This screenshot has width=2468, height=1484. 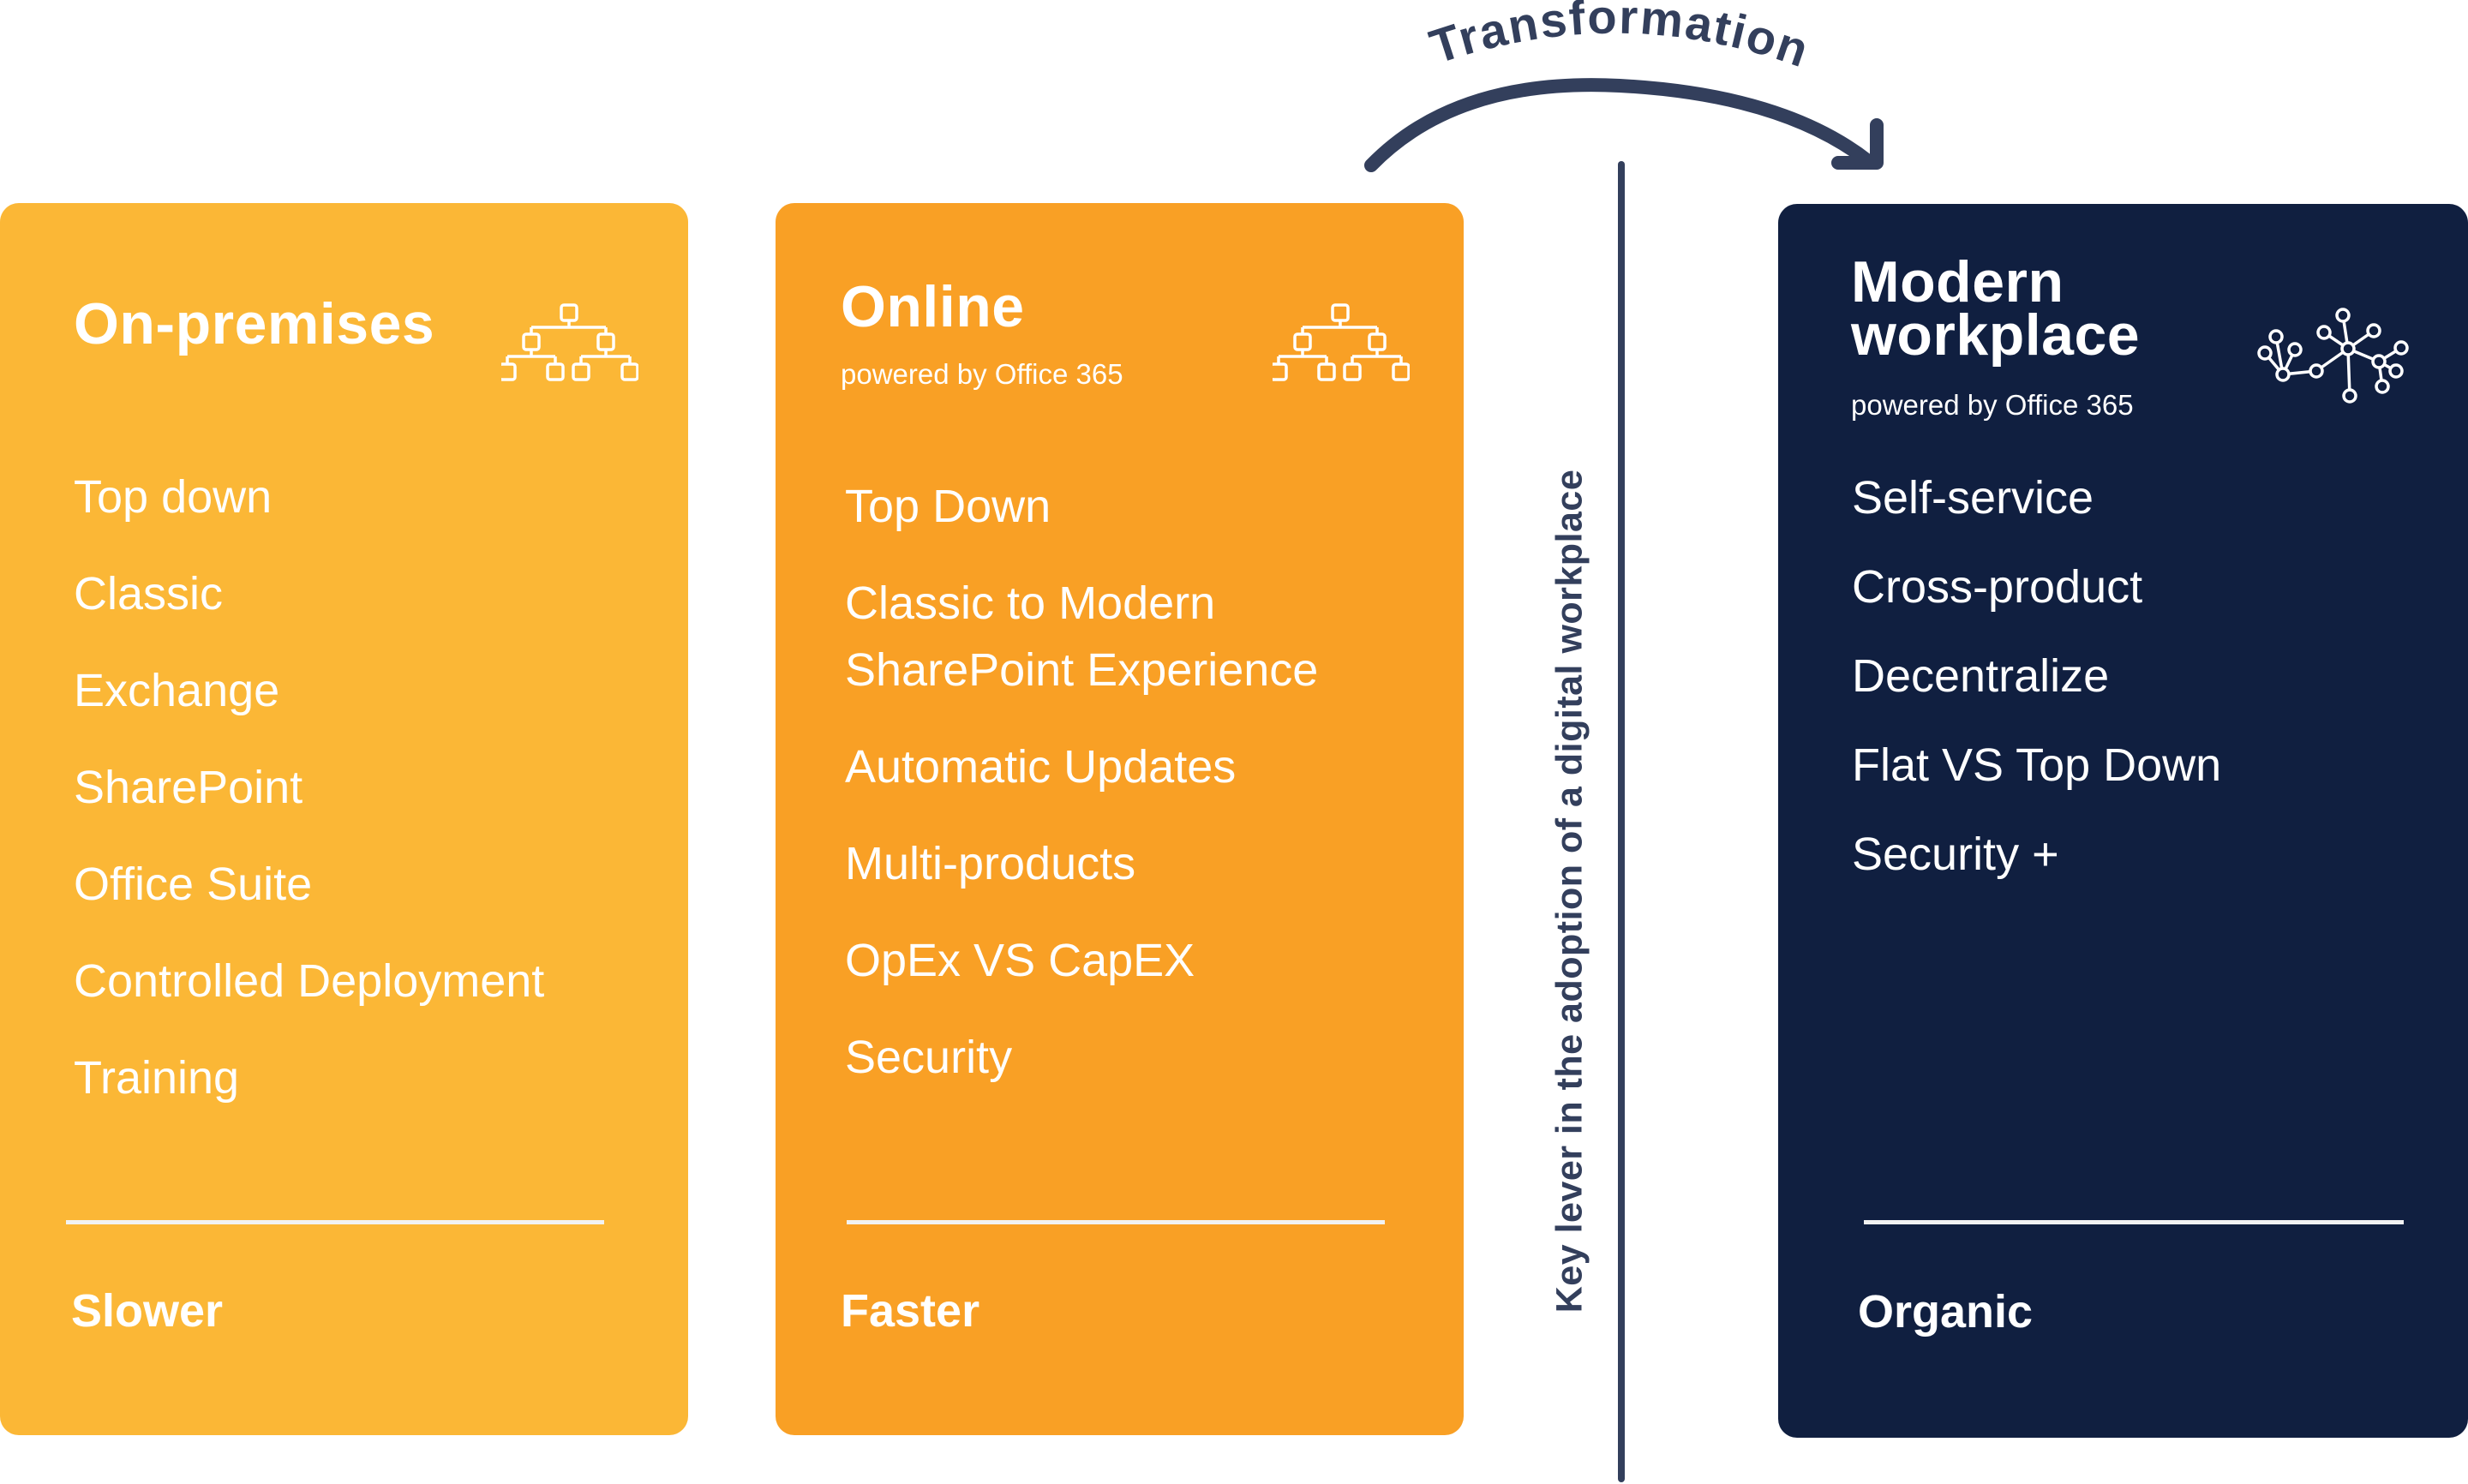 I want to click on transformation-arrow: Transformation, so click(x=1624, y=86).